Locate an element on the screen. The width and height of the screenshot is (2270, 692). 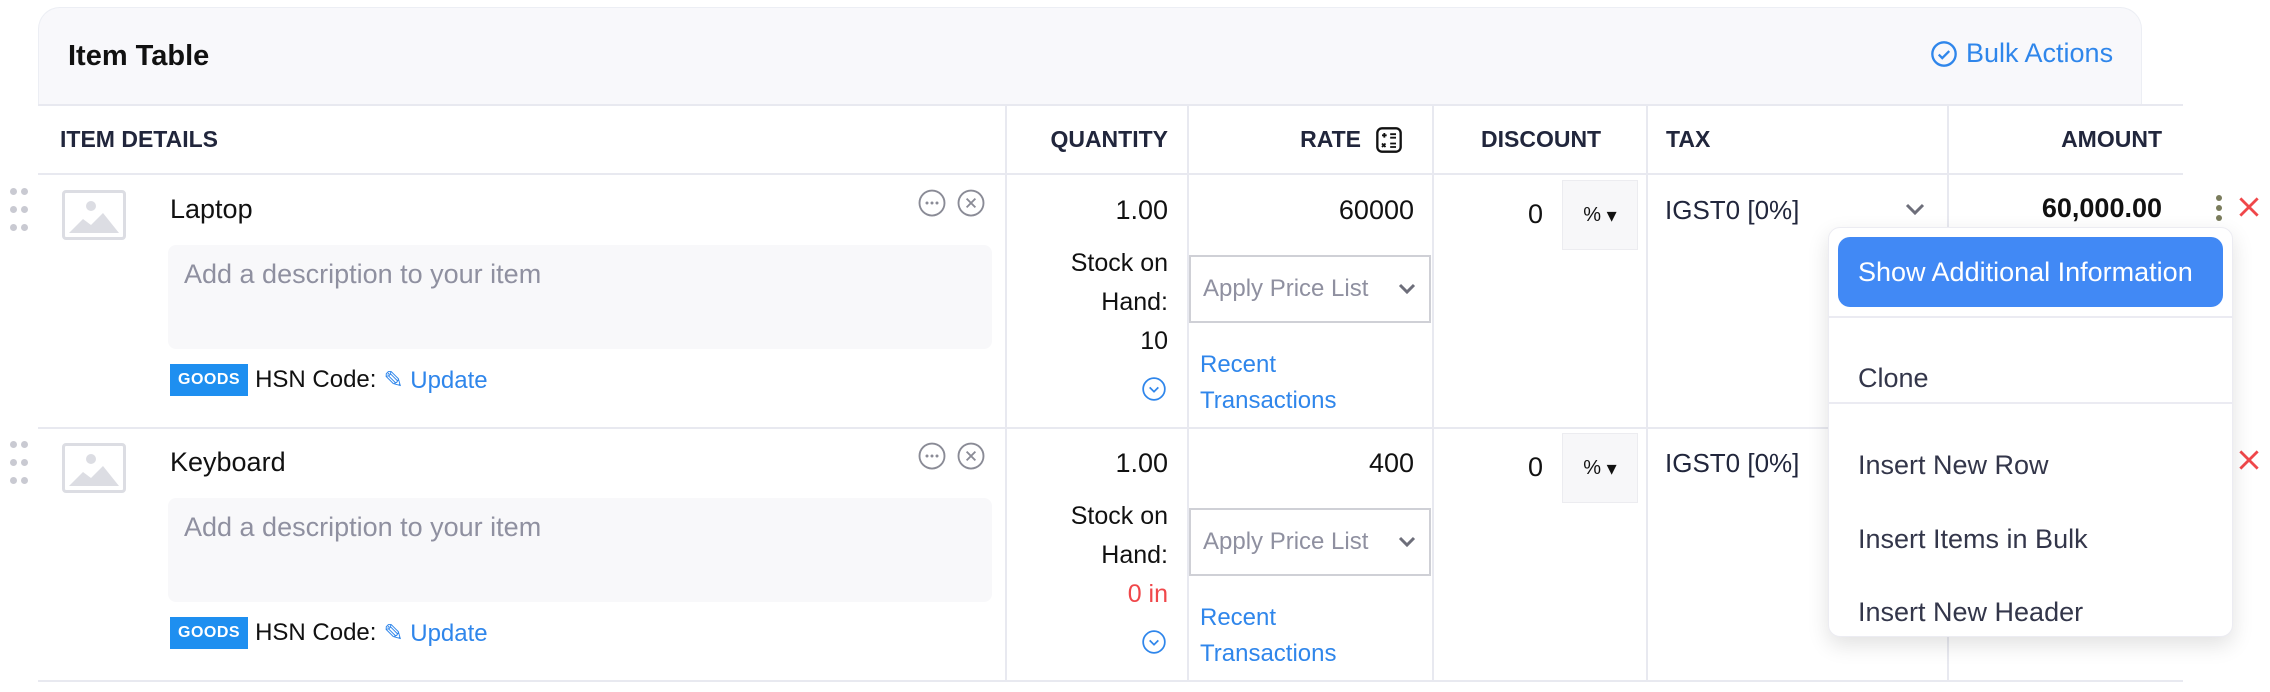
divider is located at coordinates (1110, 681).